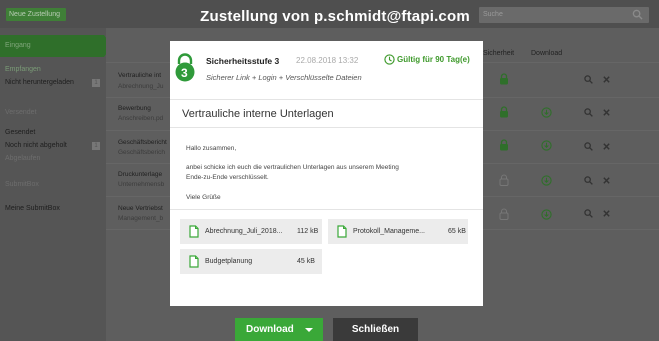 This screenshot has width=659, height=341. What do you see at coordinates (309, 330) in the screenshot?
I see `chevron-down-icon` at bounding box center [309, 330].